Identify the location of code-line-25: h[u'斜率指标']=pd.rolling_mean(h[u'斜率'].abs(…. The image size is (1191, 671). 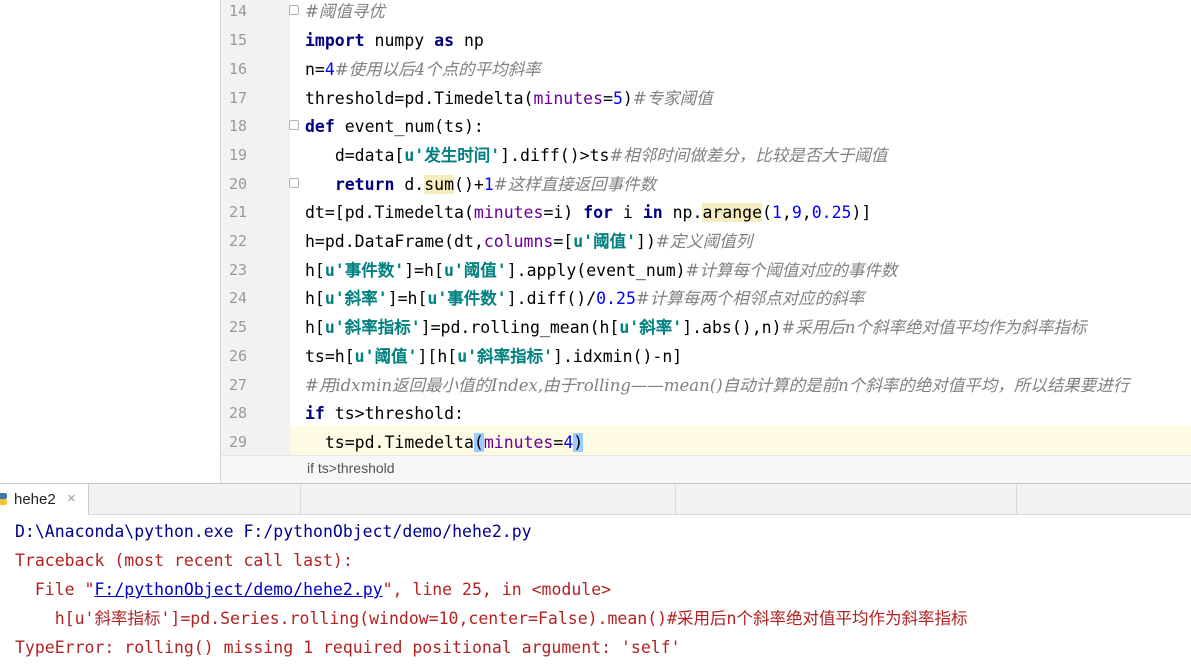
(695, 327).